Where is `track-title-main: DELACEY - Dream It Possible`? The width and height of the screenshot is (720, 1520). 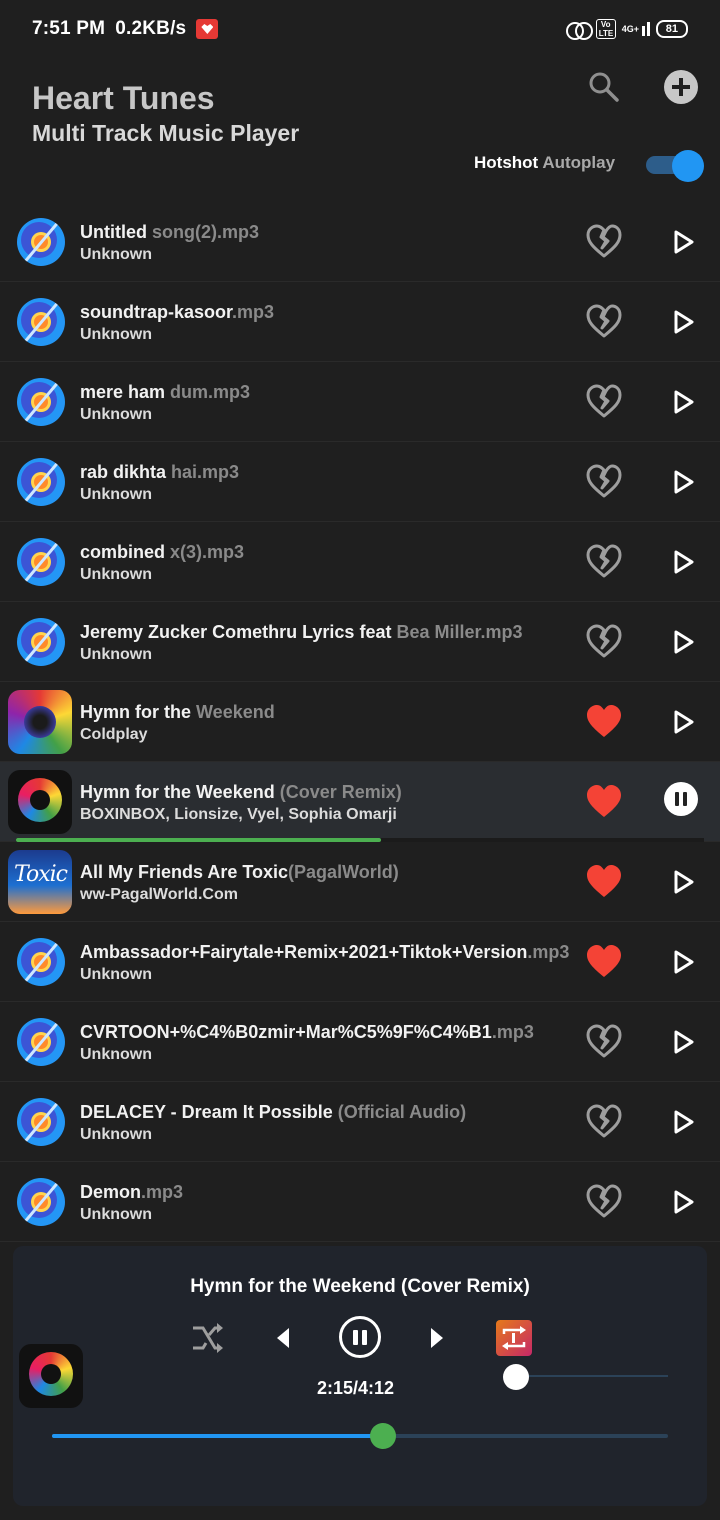 track-title-main: DELACEY - Dream It Possible is located at coordinates (206, 1112).